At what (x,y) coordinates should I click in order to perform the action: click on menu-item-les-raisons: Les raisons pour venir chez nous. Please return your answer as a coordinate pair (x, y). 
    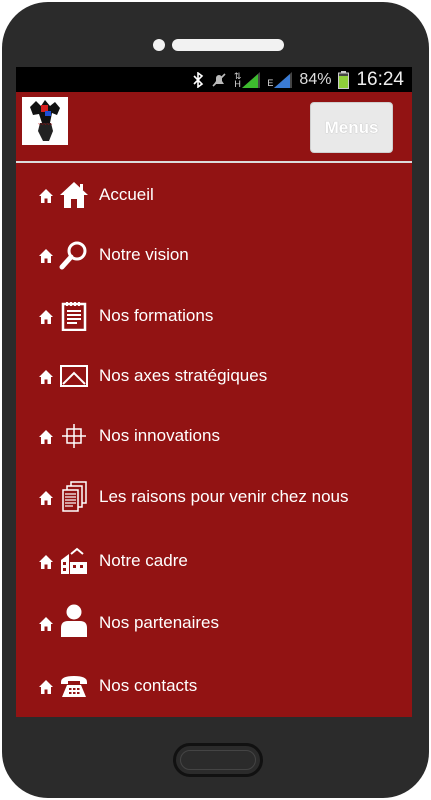
    Looking at the image, I should click on (214, 498).